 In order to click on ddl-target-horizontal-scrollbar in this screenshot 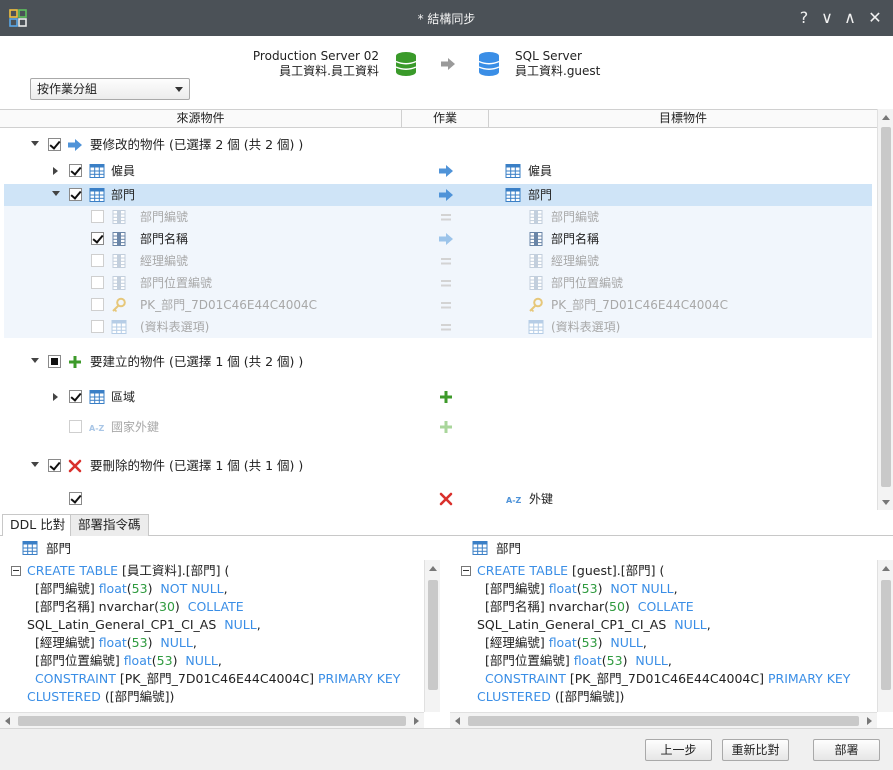, I will do `click(663, 720)`.